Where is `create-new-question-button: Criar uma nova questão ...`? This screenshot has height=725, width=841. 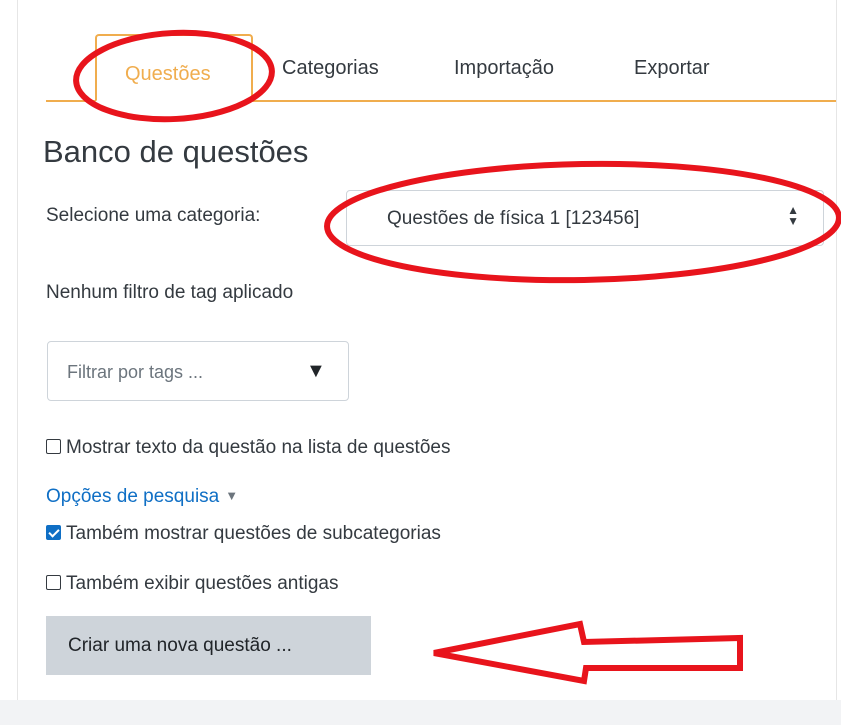 create-new-question-button: Criar uma nova questão ... is located at coordinates (208, 645).